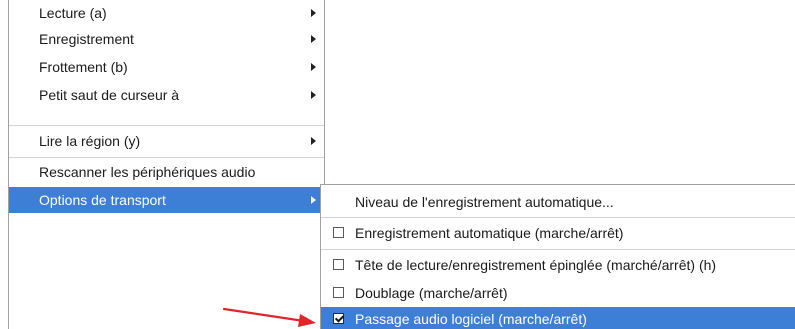 The image size is (795, 329). I want to click on menu-item-label: Frottement (b), so click(83, 67).